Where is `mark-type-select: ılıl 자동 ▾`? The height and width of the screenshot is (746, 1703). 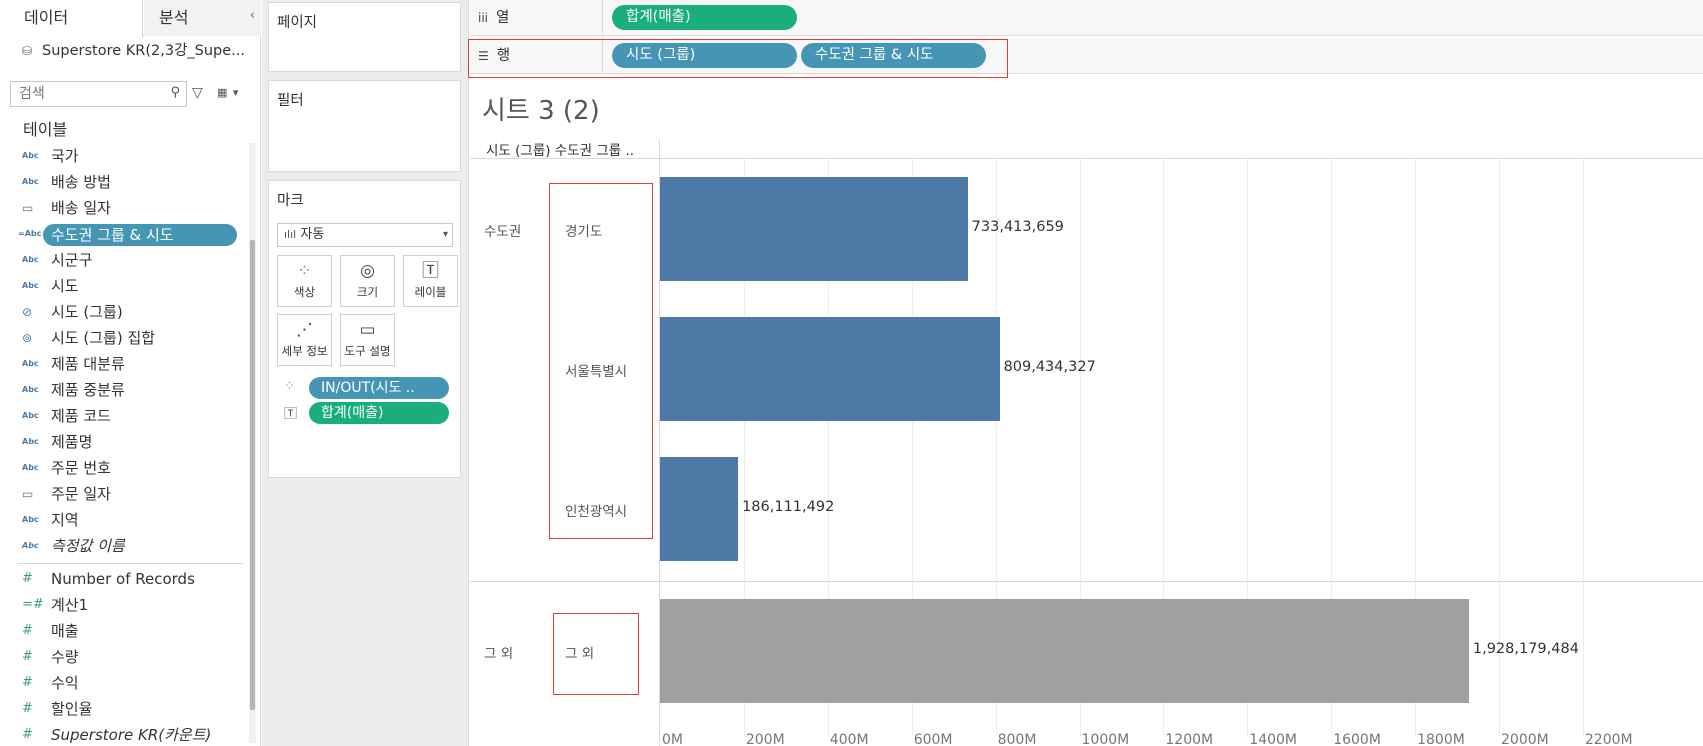 mark-type-select: ılıl 자동 ▾ is located at coordinates (365, 235).